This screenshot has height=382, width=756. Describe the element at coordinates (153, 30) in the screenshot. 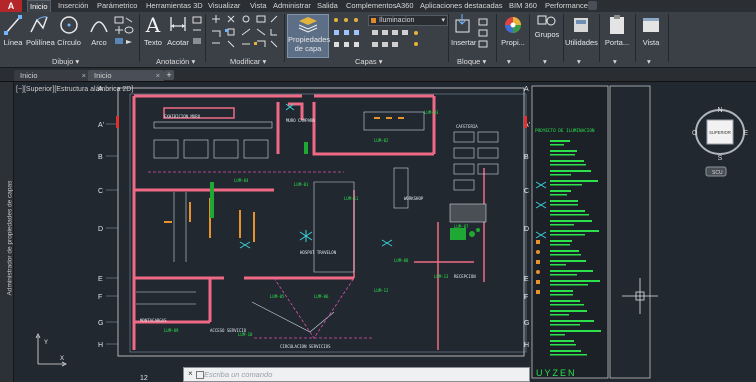

I see `text-button: A Texto` at that location.